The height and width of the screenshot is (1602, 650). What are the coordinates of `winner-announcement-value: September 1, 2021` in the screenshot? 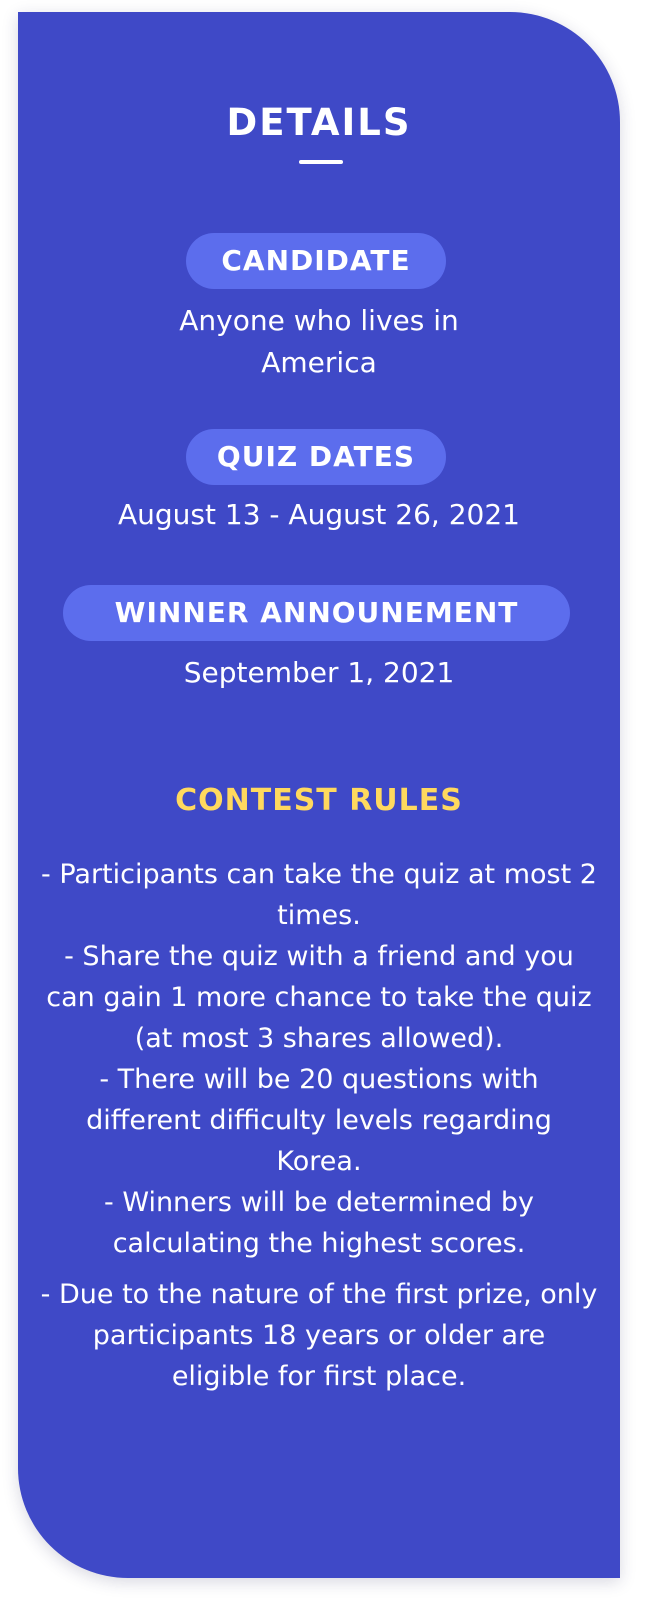 It's located at (319, 672).